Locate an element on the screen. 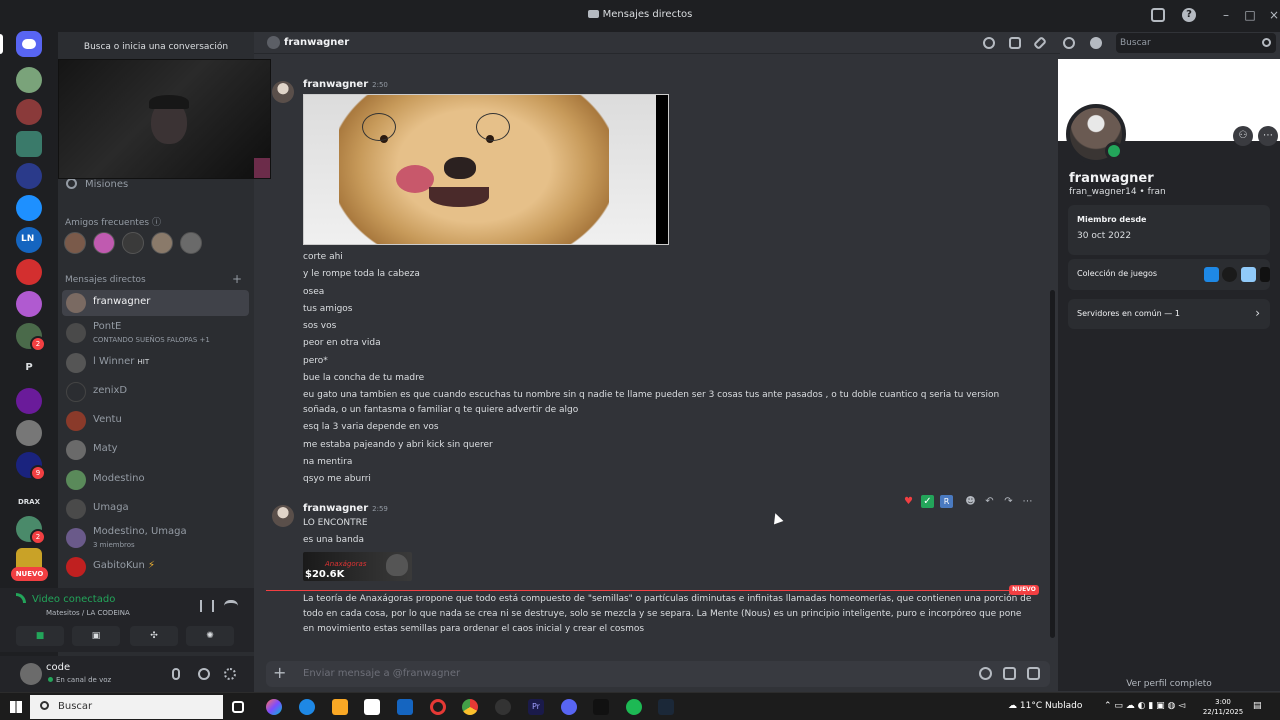 The height and width of the screenshot is (720, 1280). dm-item-ventu: Ventu is located at coordinates (155, 421).